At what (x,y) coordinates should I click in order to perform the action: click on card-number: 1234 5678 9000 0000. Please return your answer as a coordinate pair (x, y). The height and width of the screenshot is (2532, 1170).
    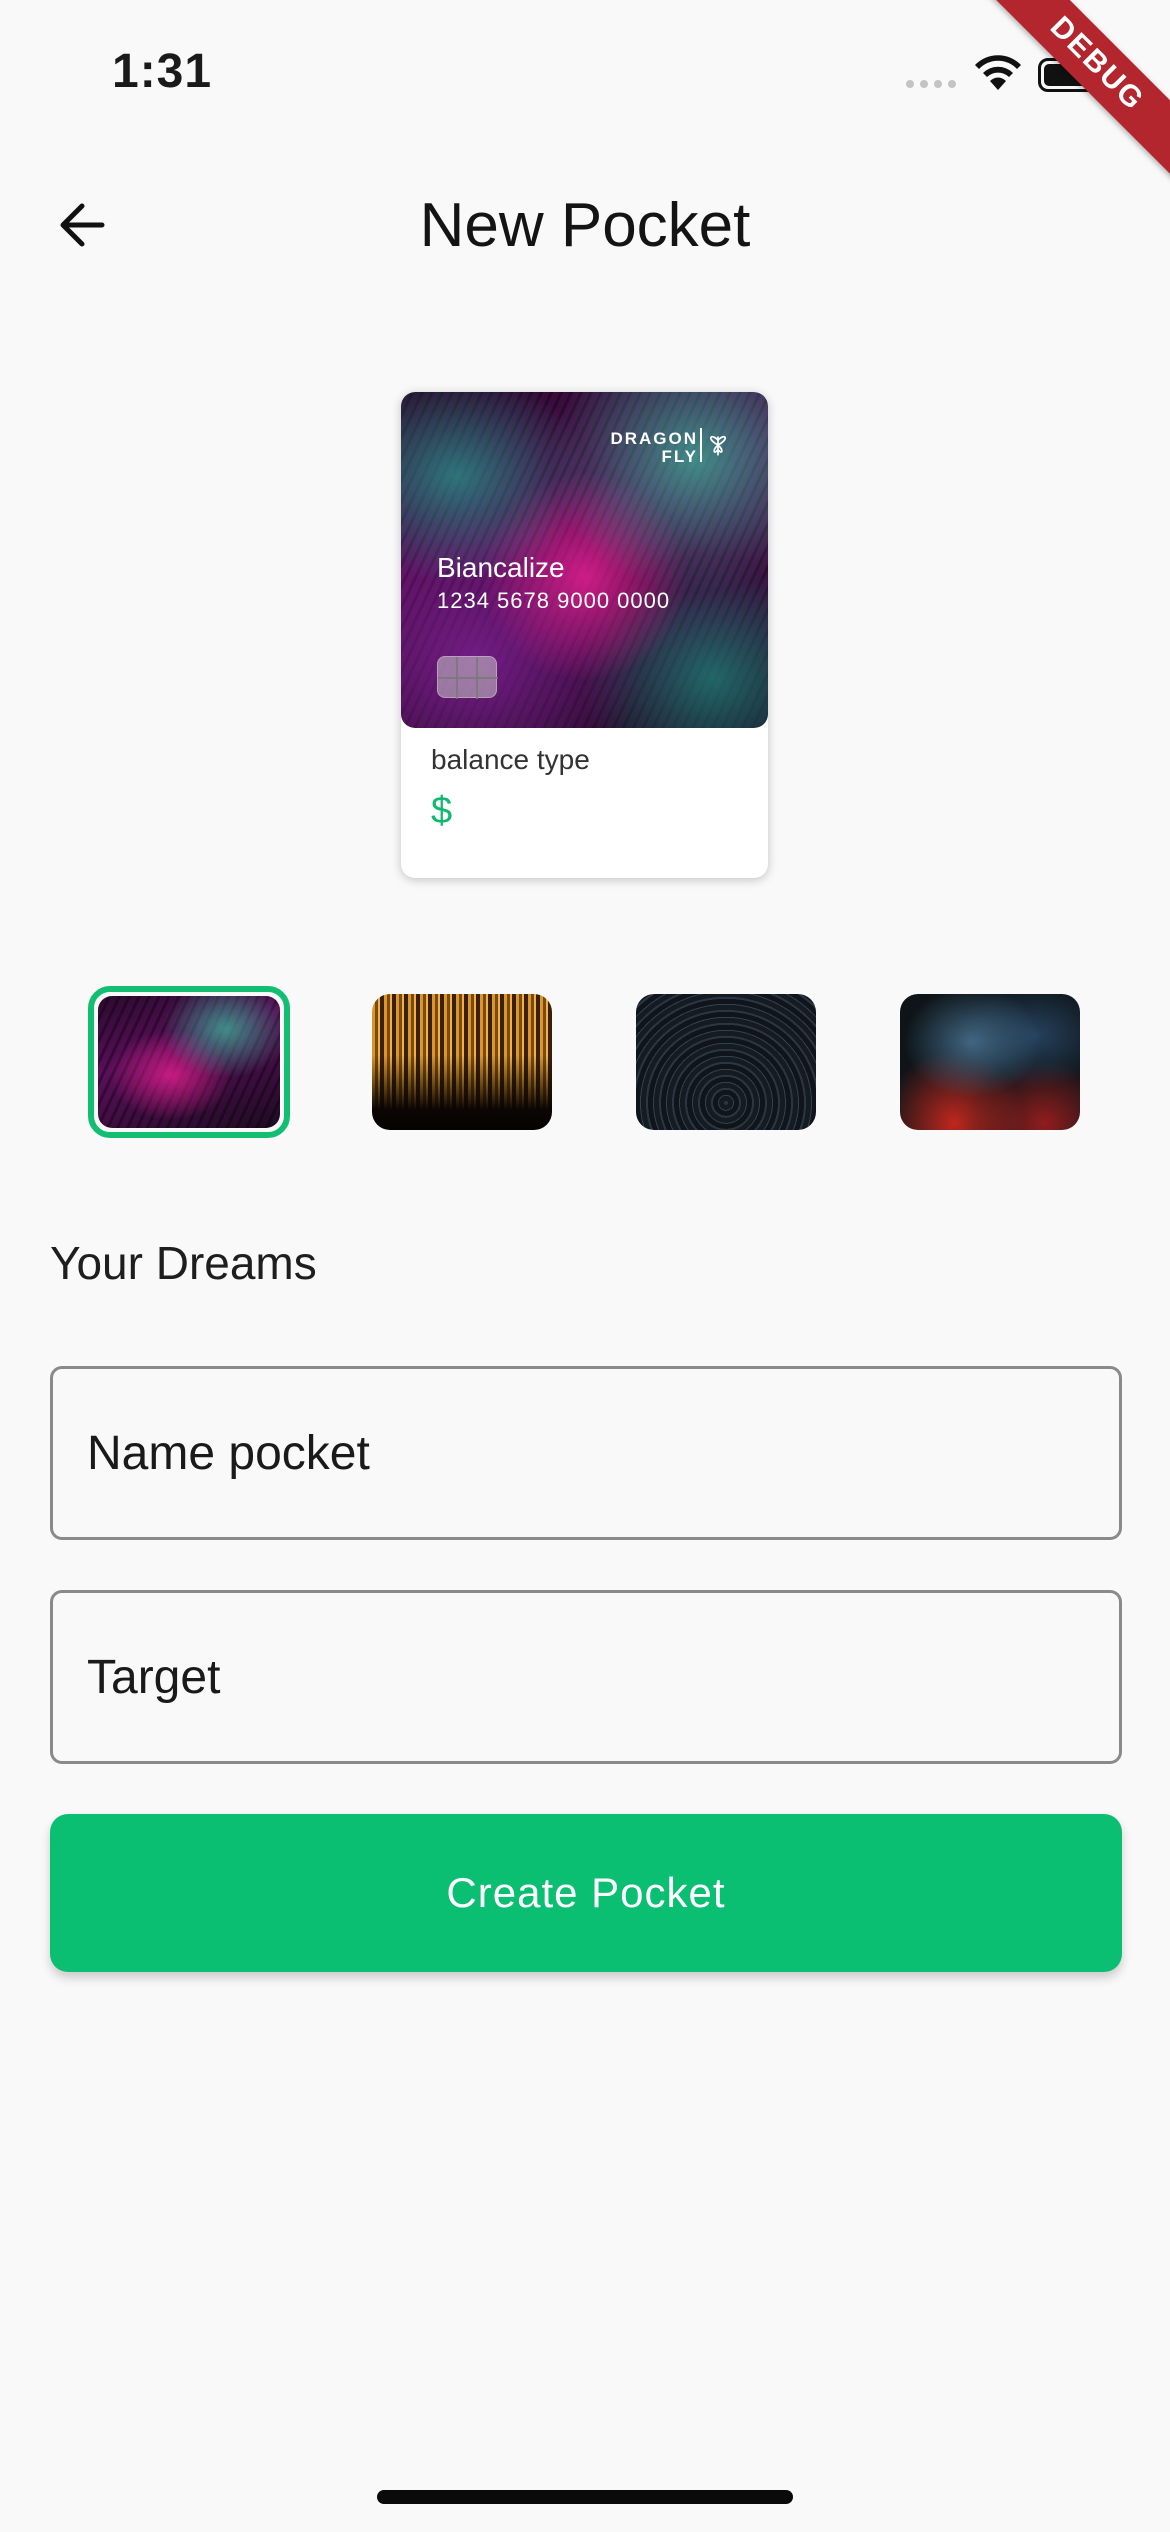
    Looking at the image, I should click on (554, 600).